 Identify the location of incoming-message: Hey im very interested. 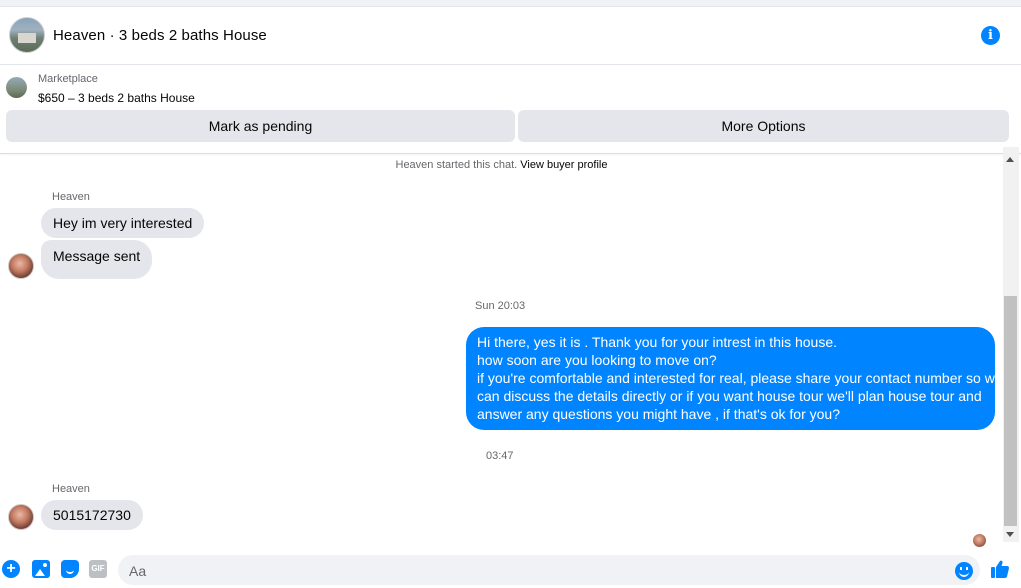
(123, 223).